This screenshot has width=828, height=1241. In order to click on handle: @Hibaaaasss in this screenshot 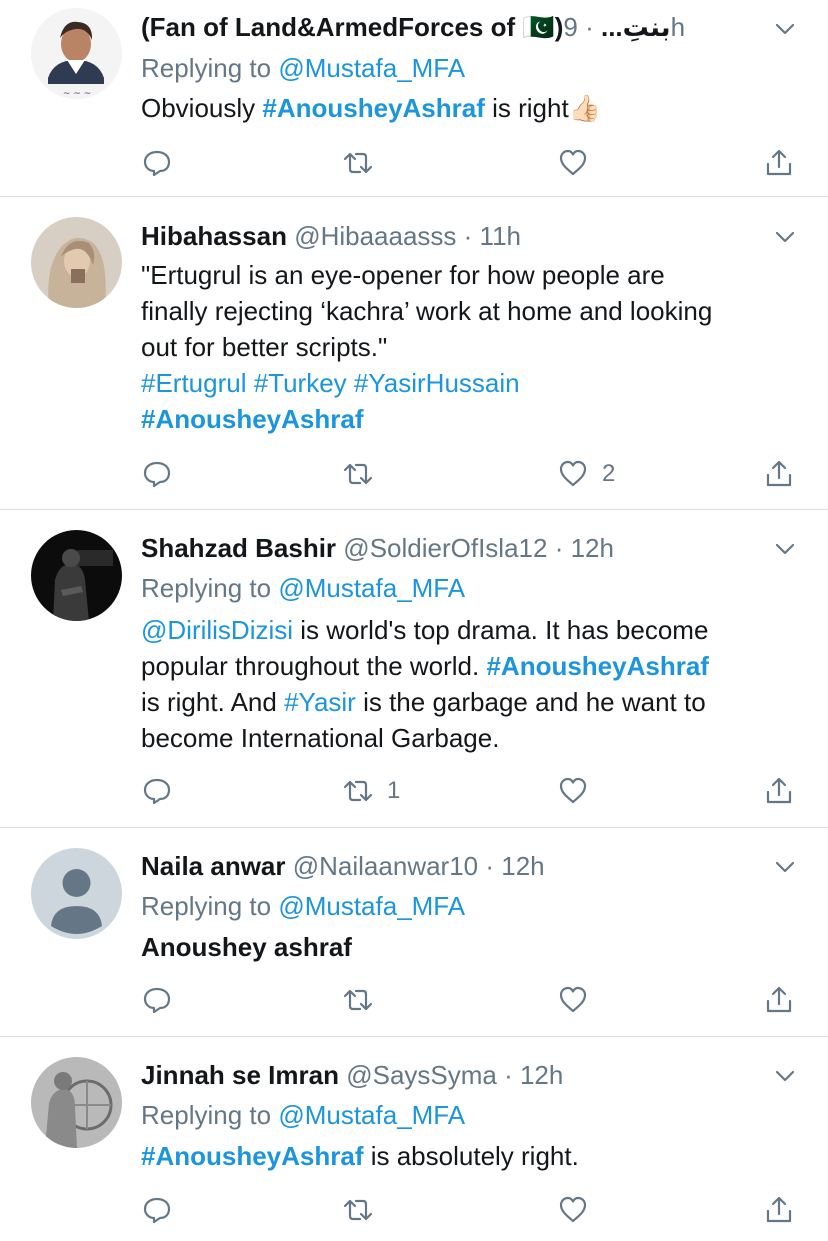, I will do `click(375, 236)`.